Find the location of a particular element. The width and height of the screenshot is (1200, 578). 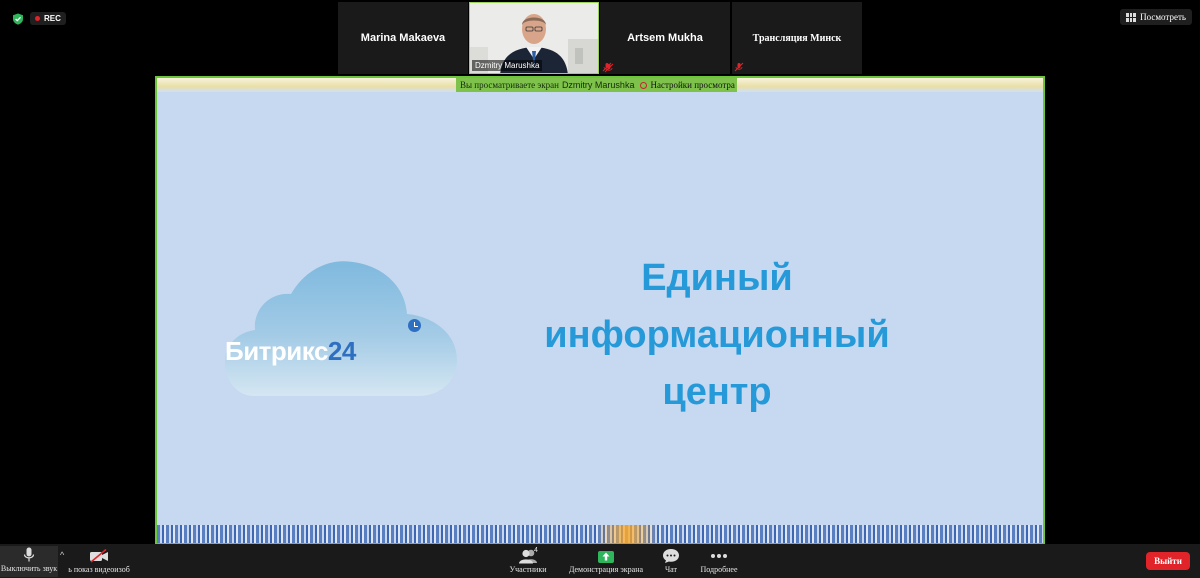

participant-name: Marina Makaeva is located at coordinates (403, 38).